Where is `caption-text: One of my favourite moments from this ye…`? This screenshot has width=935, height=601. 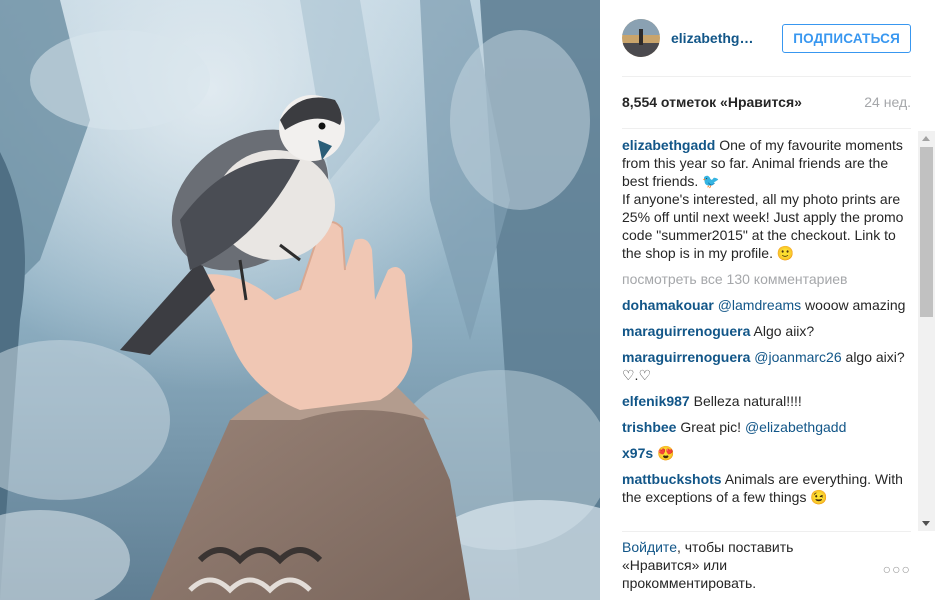 caption-text: One of my favourite moments from this ye… is located at coordinates (763, 199).